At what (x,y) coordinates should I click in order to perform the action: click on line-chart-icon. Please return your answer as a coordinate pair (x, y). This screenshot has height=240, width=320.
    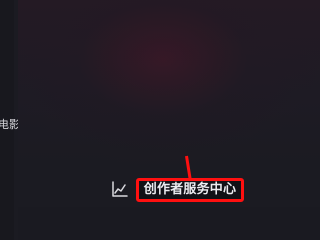
    Looking at the image, I should click on (120, 189).